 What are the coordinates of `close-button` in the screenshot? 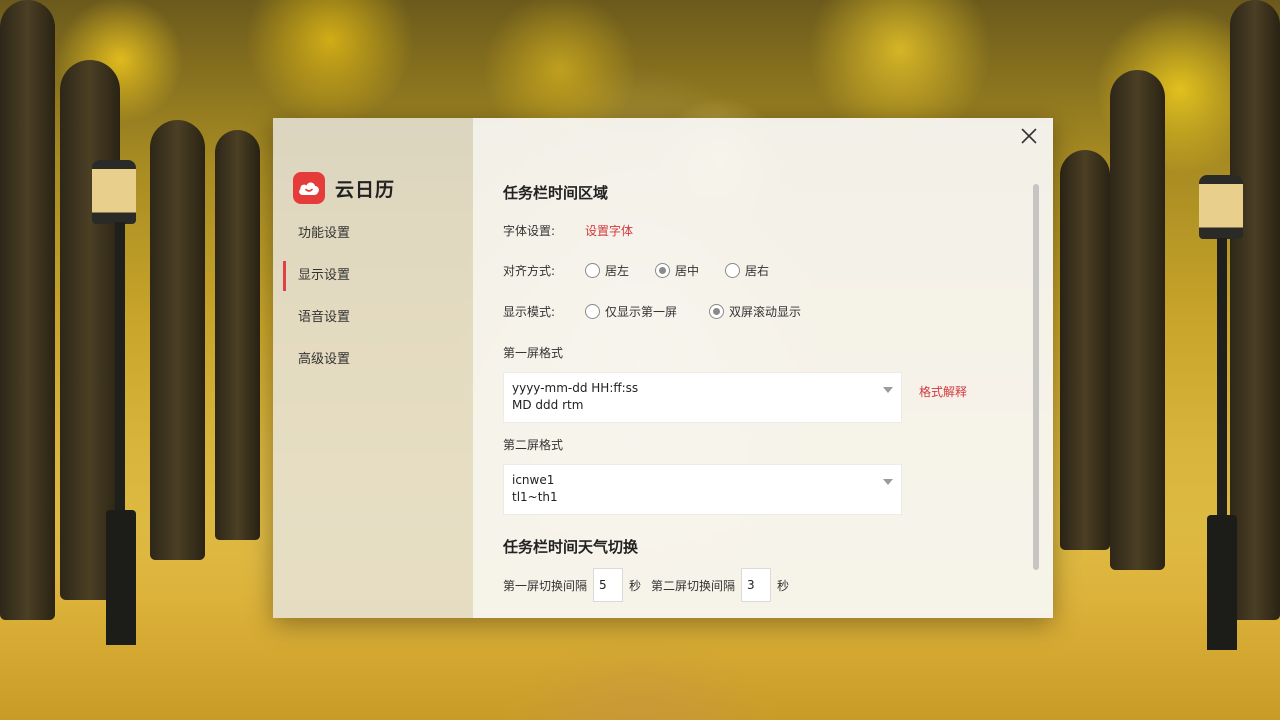 It's located at (1029, 136).